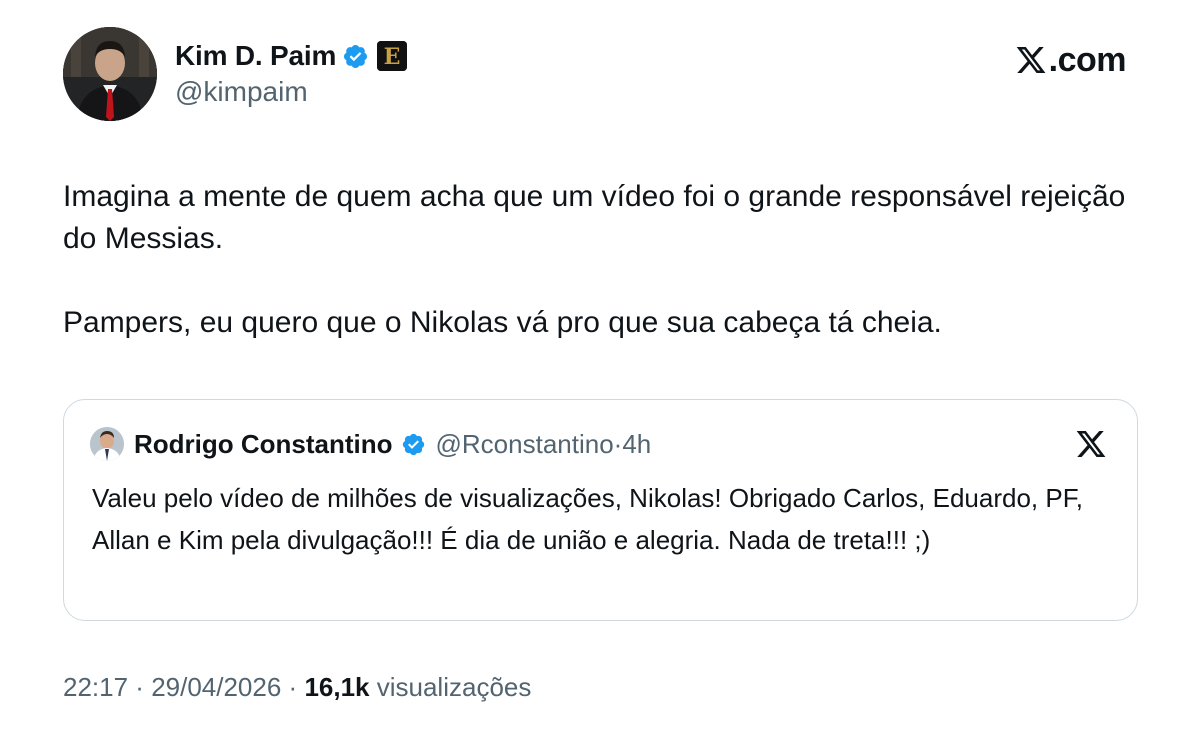 The height and width of the screenshot is (733, 1200). I want to click on quoted-tweet-header: Rodrigo Constantino @Rconstantino·4h, so click(370, 444).